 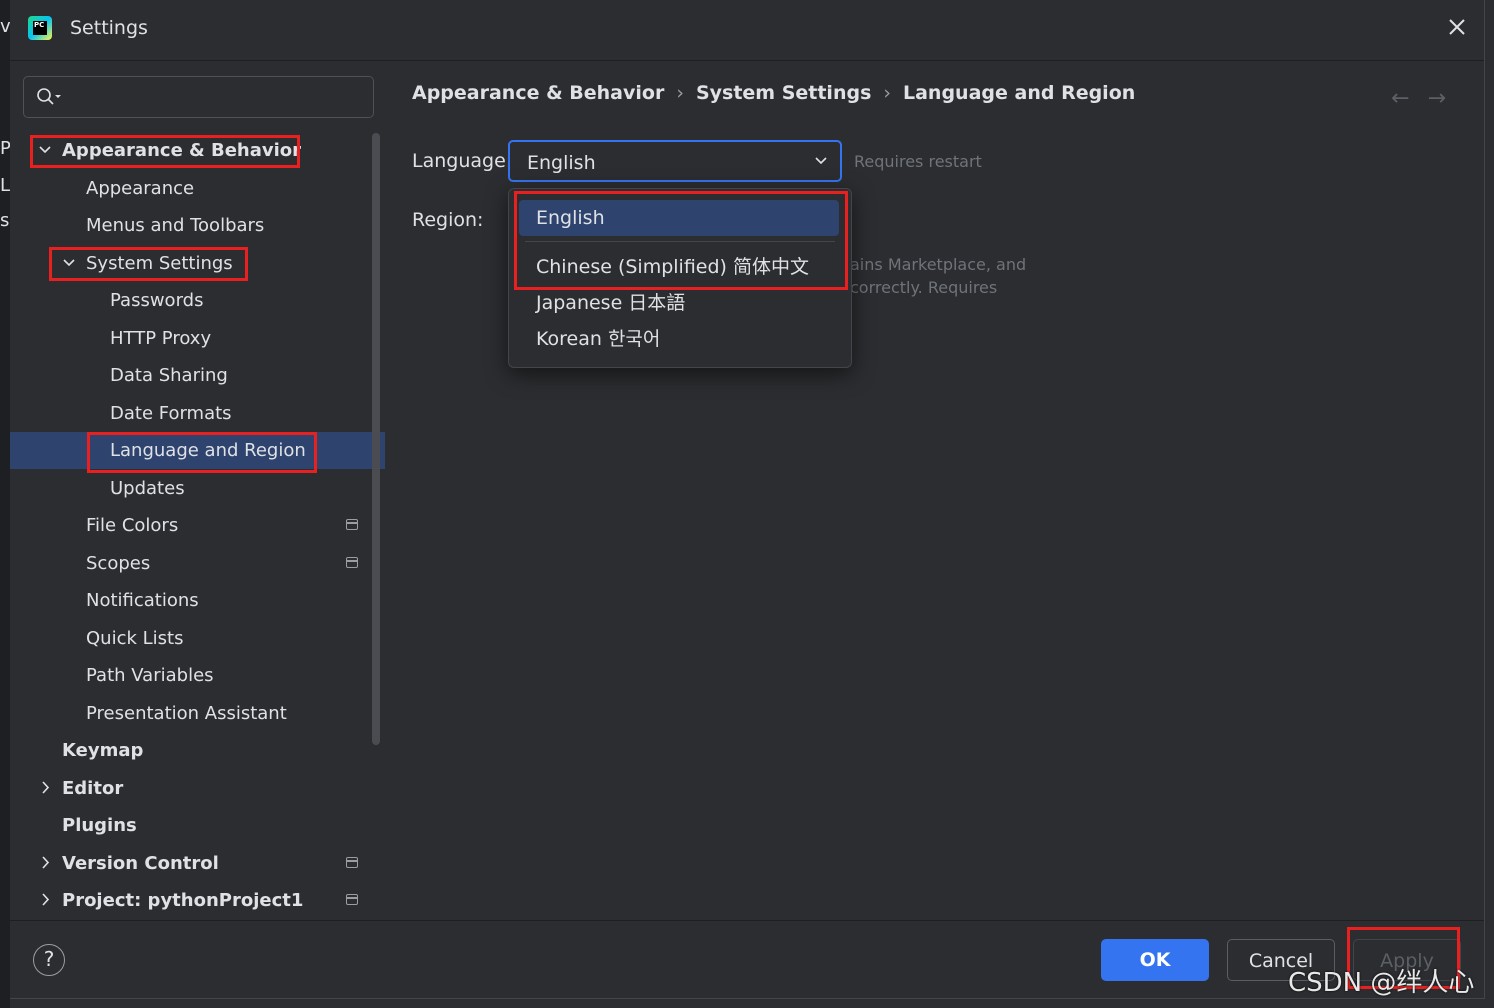 I want to click on sidebar-item: Path Variables, so click(x=197, y=675).